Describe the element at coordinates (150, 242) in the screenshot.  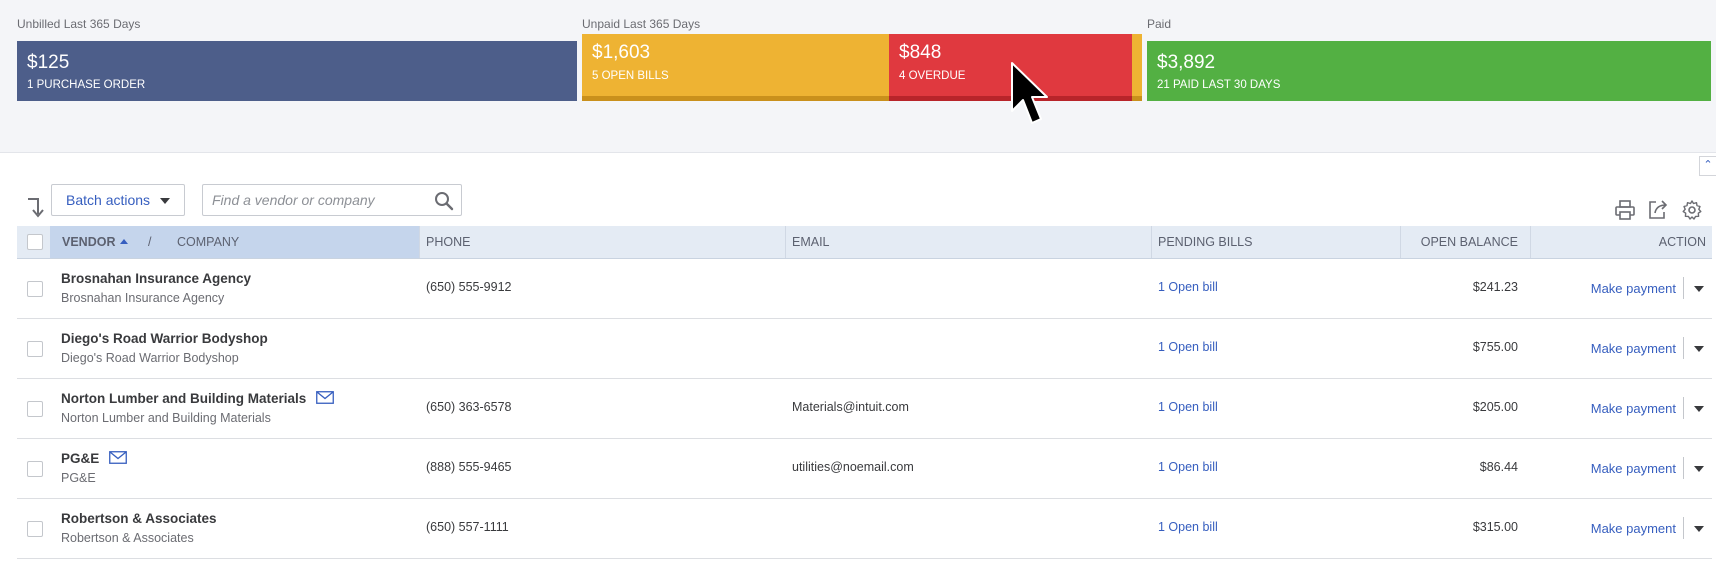
I see `header-slash: /` at that location.